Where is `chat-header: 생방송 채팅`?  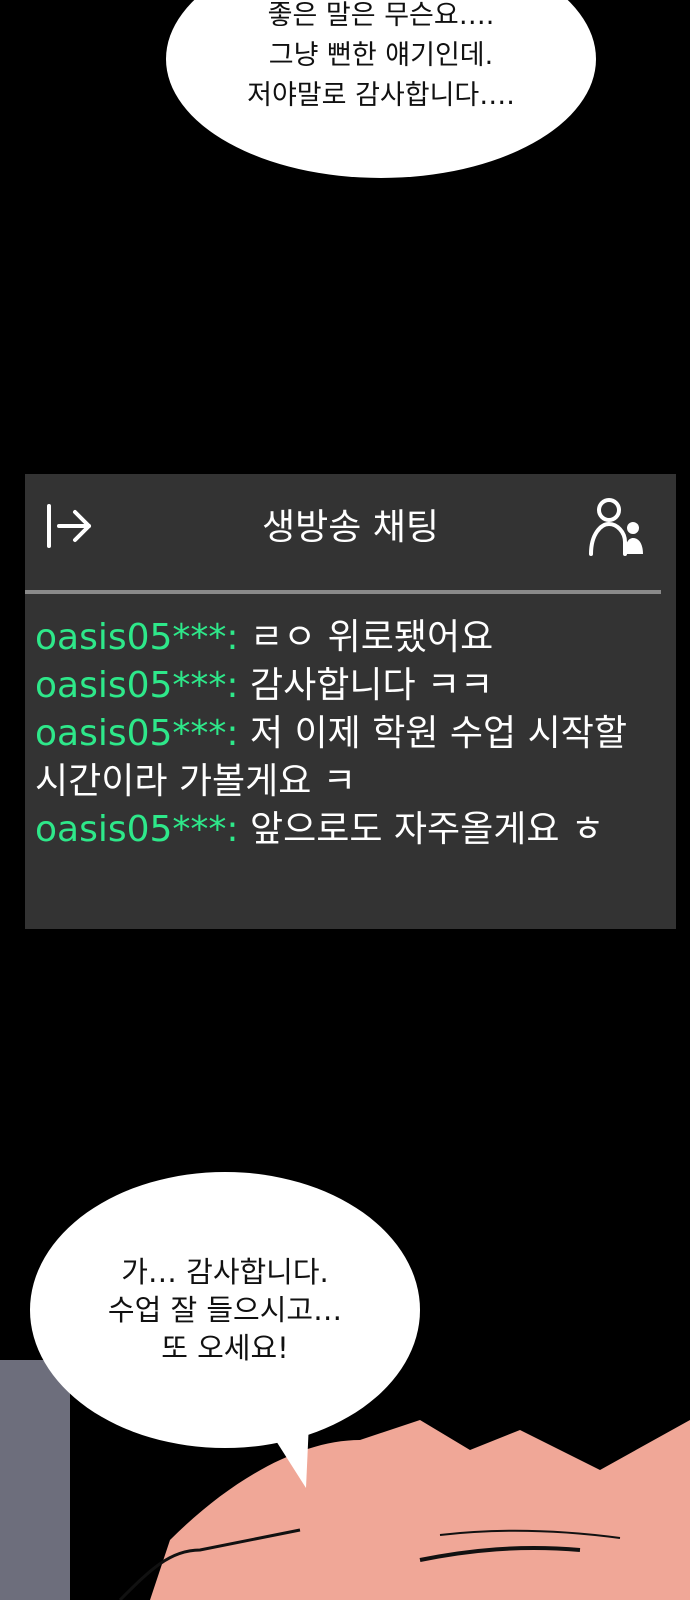 chat-header: 생방송 채팅 is located at coordinates (350, 534).